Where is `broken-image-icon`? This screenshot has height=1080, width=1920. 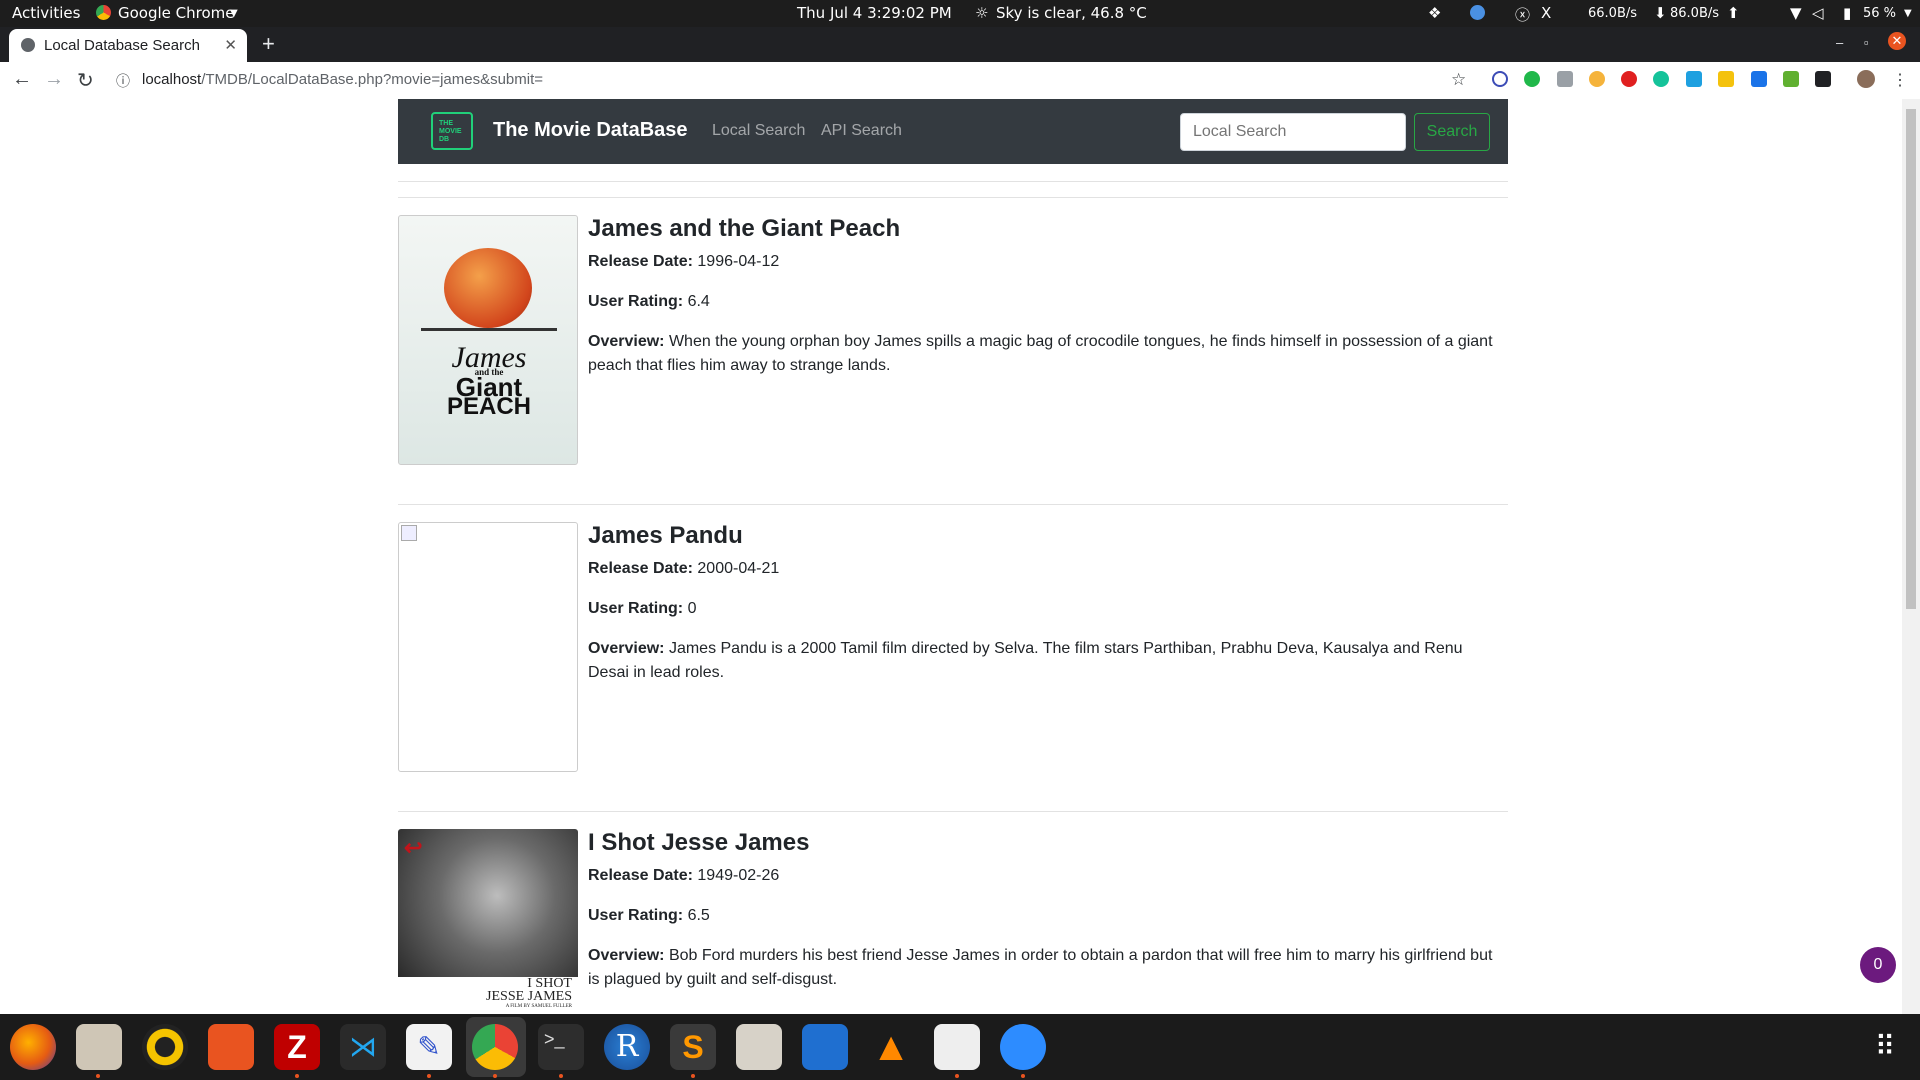 broken-image-icon is located at coordinates (409, 533).